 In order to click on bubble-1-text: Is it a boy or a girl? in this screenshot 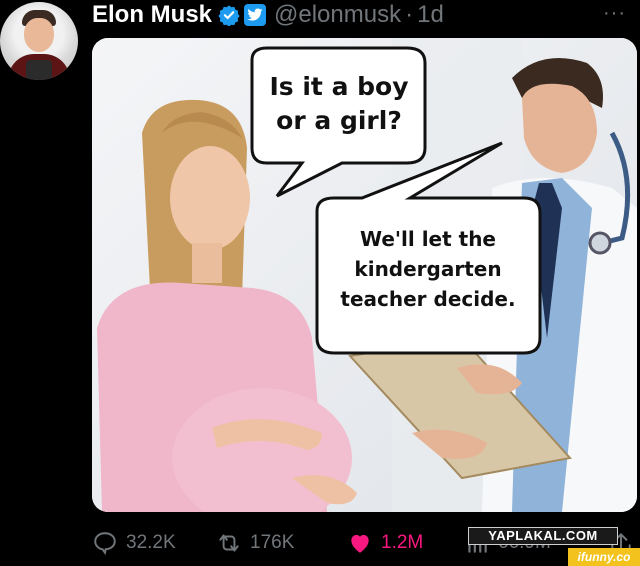, I will do `click(339, 103)`.